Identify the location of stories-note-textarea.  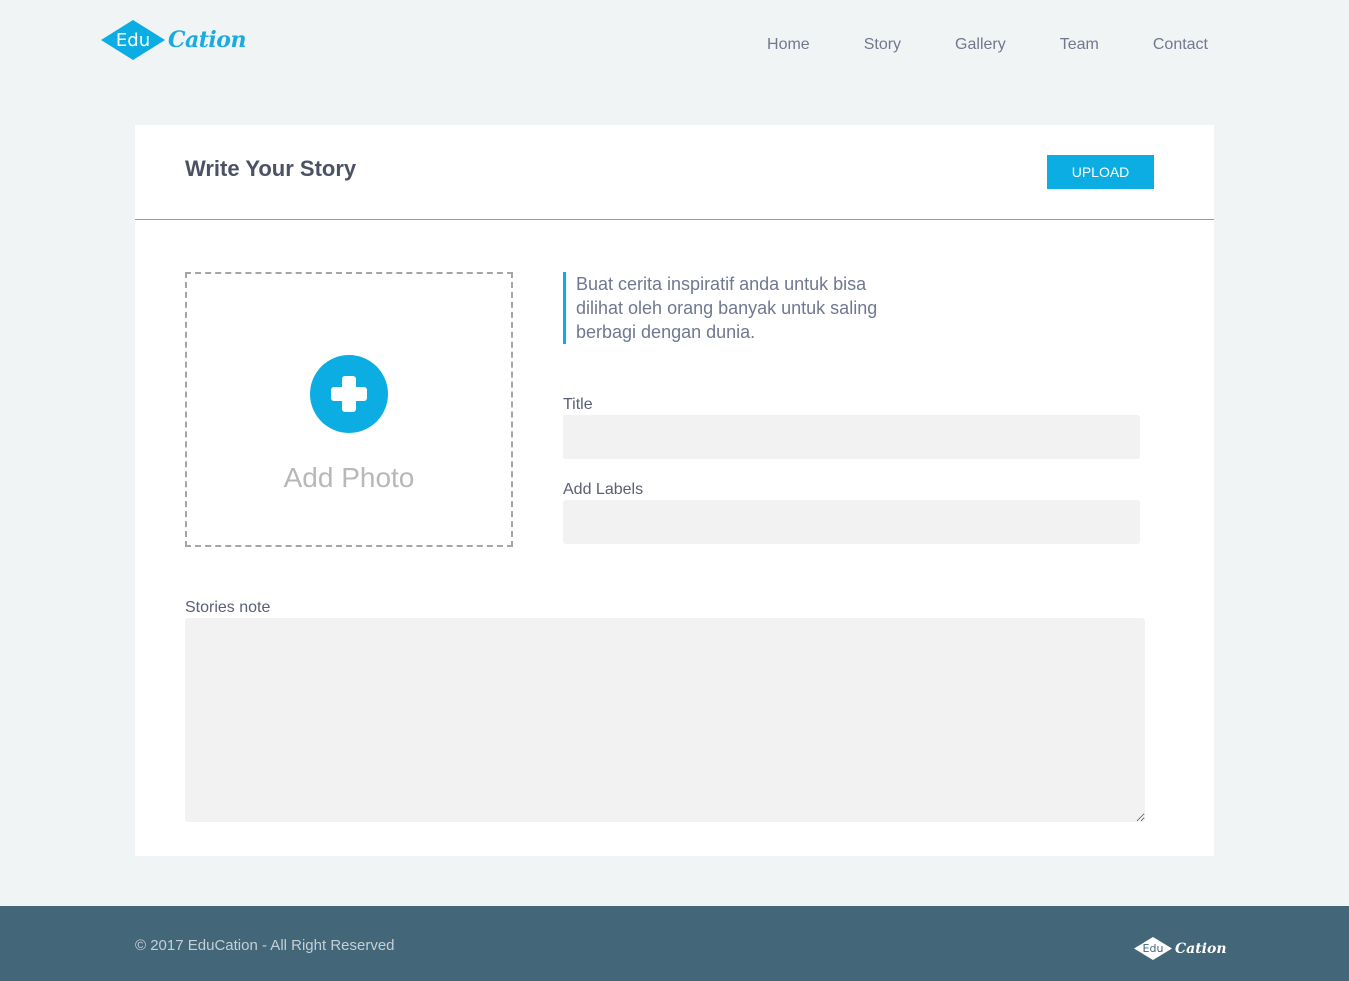
(665, 720).